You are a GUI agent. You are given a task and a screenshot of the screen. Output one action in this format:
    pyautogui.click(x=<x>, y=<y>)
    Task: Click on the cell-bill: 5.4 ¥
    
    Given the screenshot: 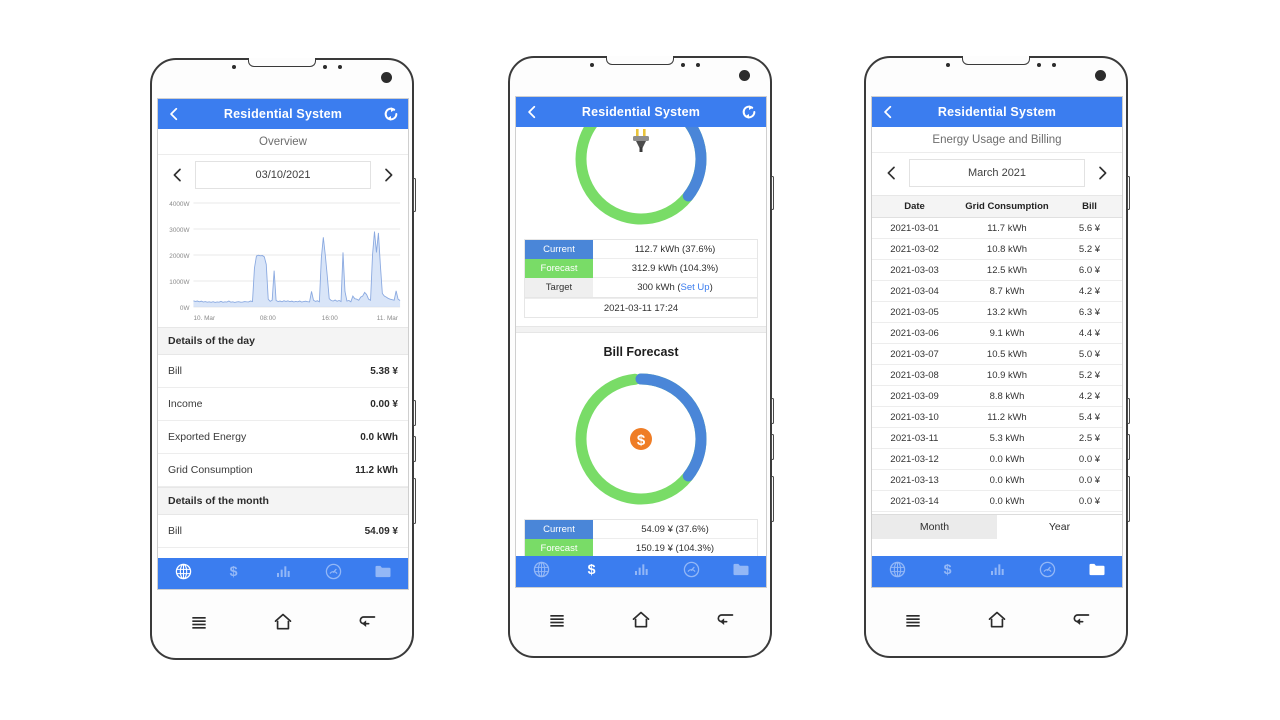 What is the action you would take?
    pyautogui.click(x=1089, y=417)
    